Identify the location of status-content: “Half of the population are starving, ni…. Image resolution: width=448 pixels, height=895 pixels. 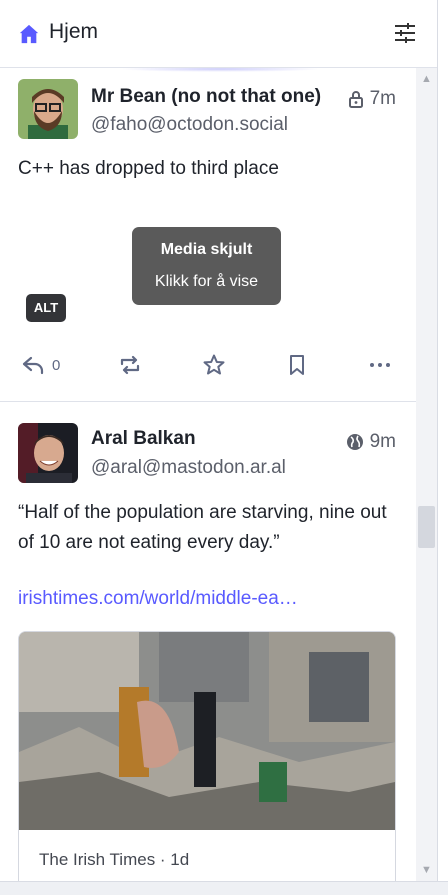
(202, 527).